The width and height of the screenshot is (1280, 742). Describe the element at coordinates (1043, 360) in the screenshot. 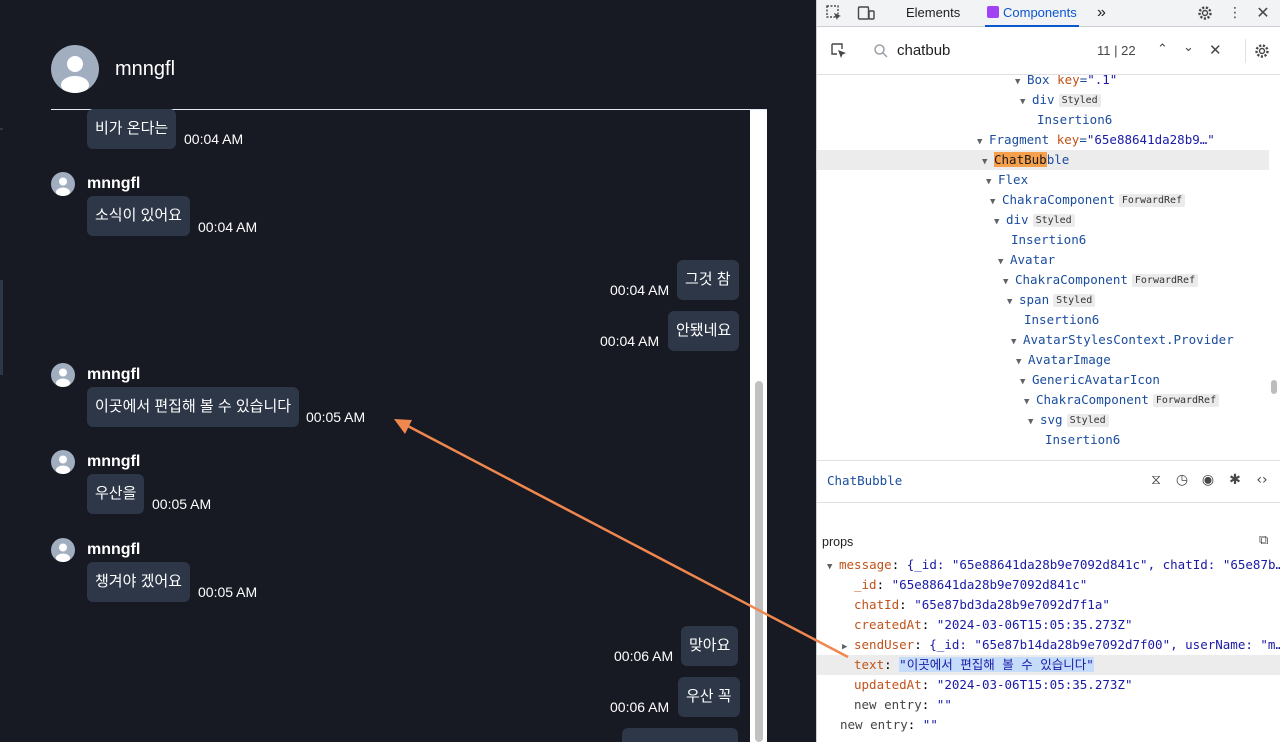

I see `tree-row: ▼ AvatarImage` at that location.